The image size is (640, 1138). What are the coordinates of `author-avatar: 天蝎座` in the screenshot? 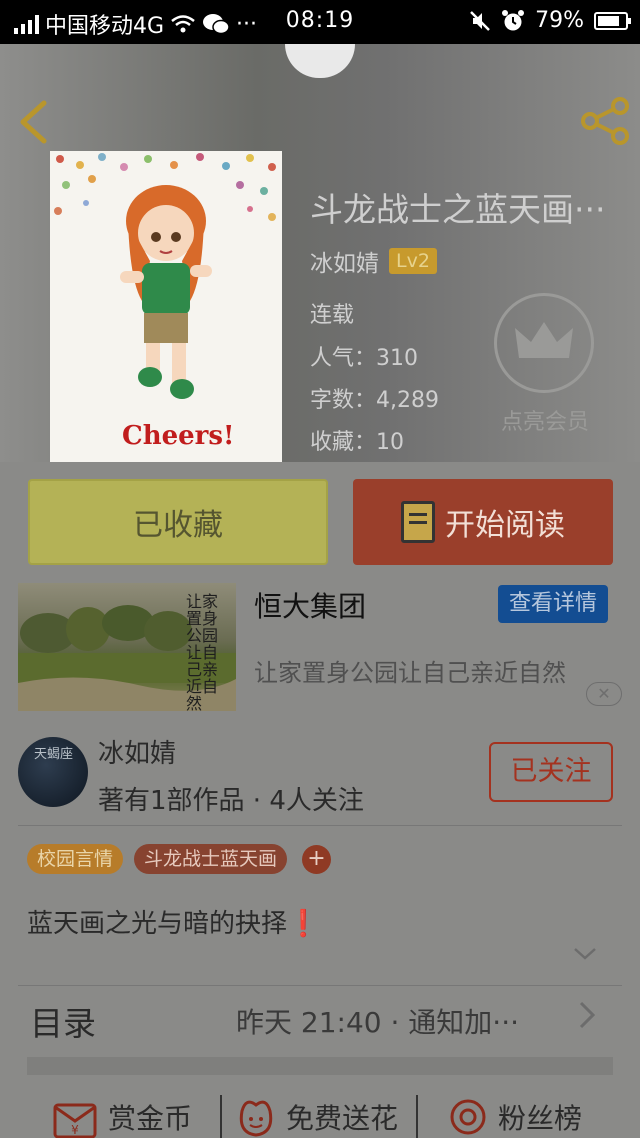 It's located at (53, 772).